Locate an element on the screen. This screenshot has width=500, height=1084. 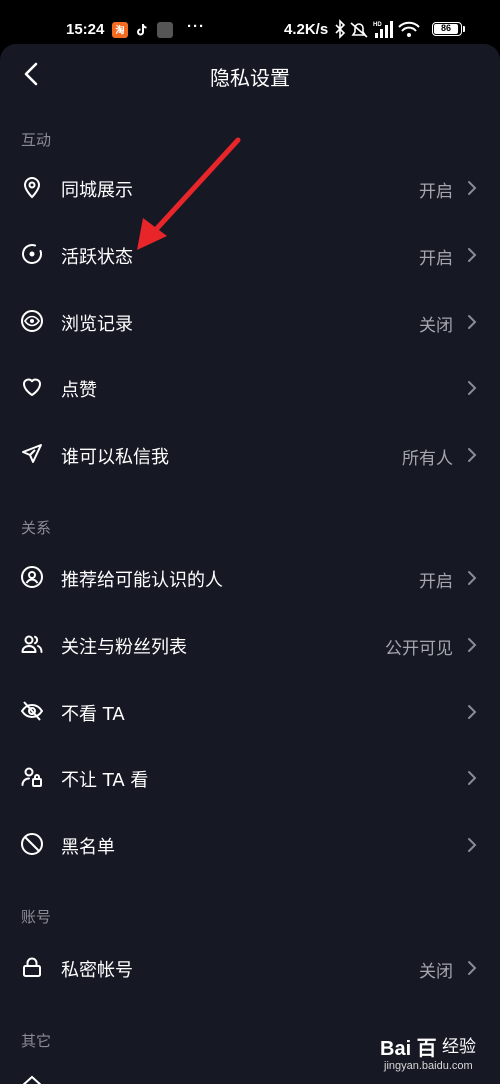
row-value: 所有人 is located at coordinates (427, 459).